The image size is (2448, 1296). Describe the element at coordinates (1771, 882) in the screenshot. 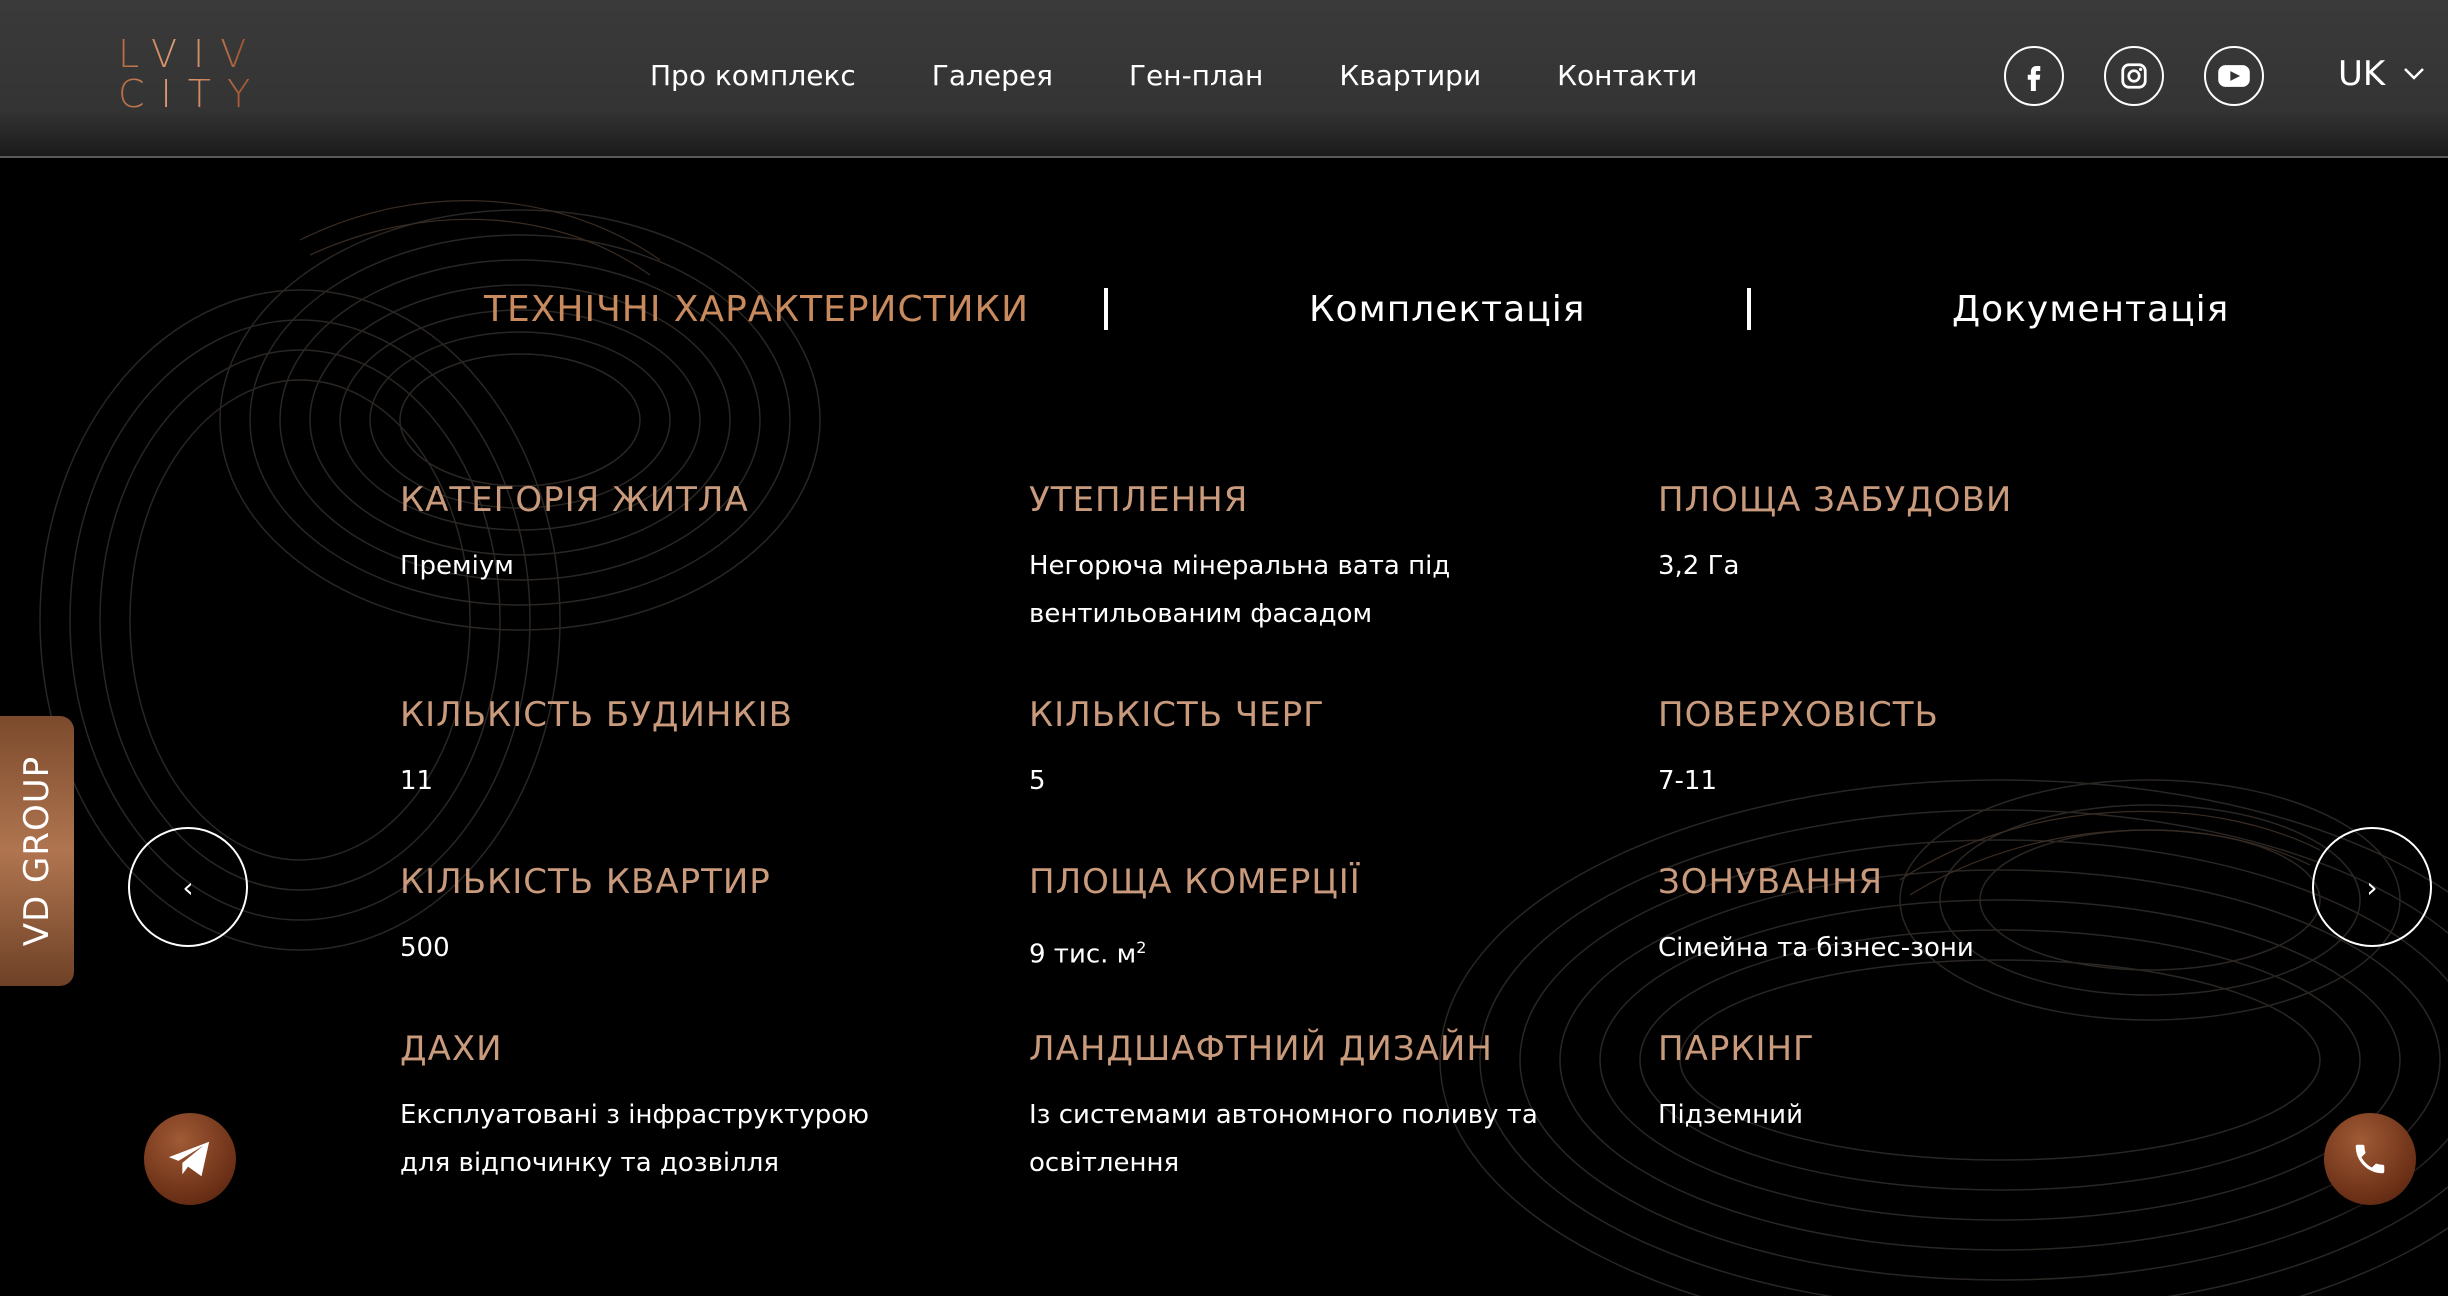

I see `spec-label: ЗОНУВАННЯ` at that location.